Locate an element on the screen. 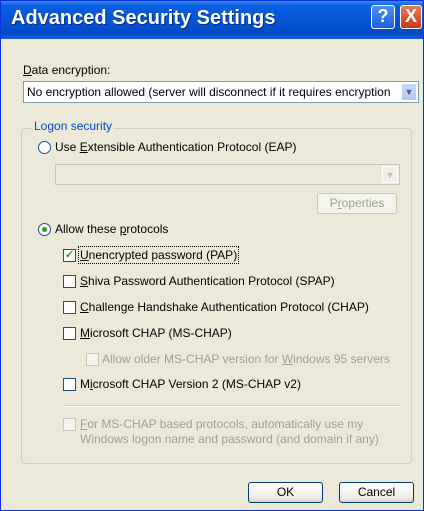 Image resolution: width=424 pixels, height=511 pixels. logon-security-legend: Logon security is located at coordinates (73, 126).